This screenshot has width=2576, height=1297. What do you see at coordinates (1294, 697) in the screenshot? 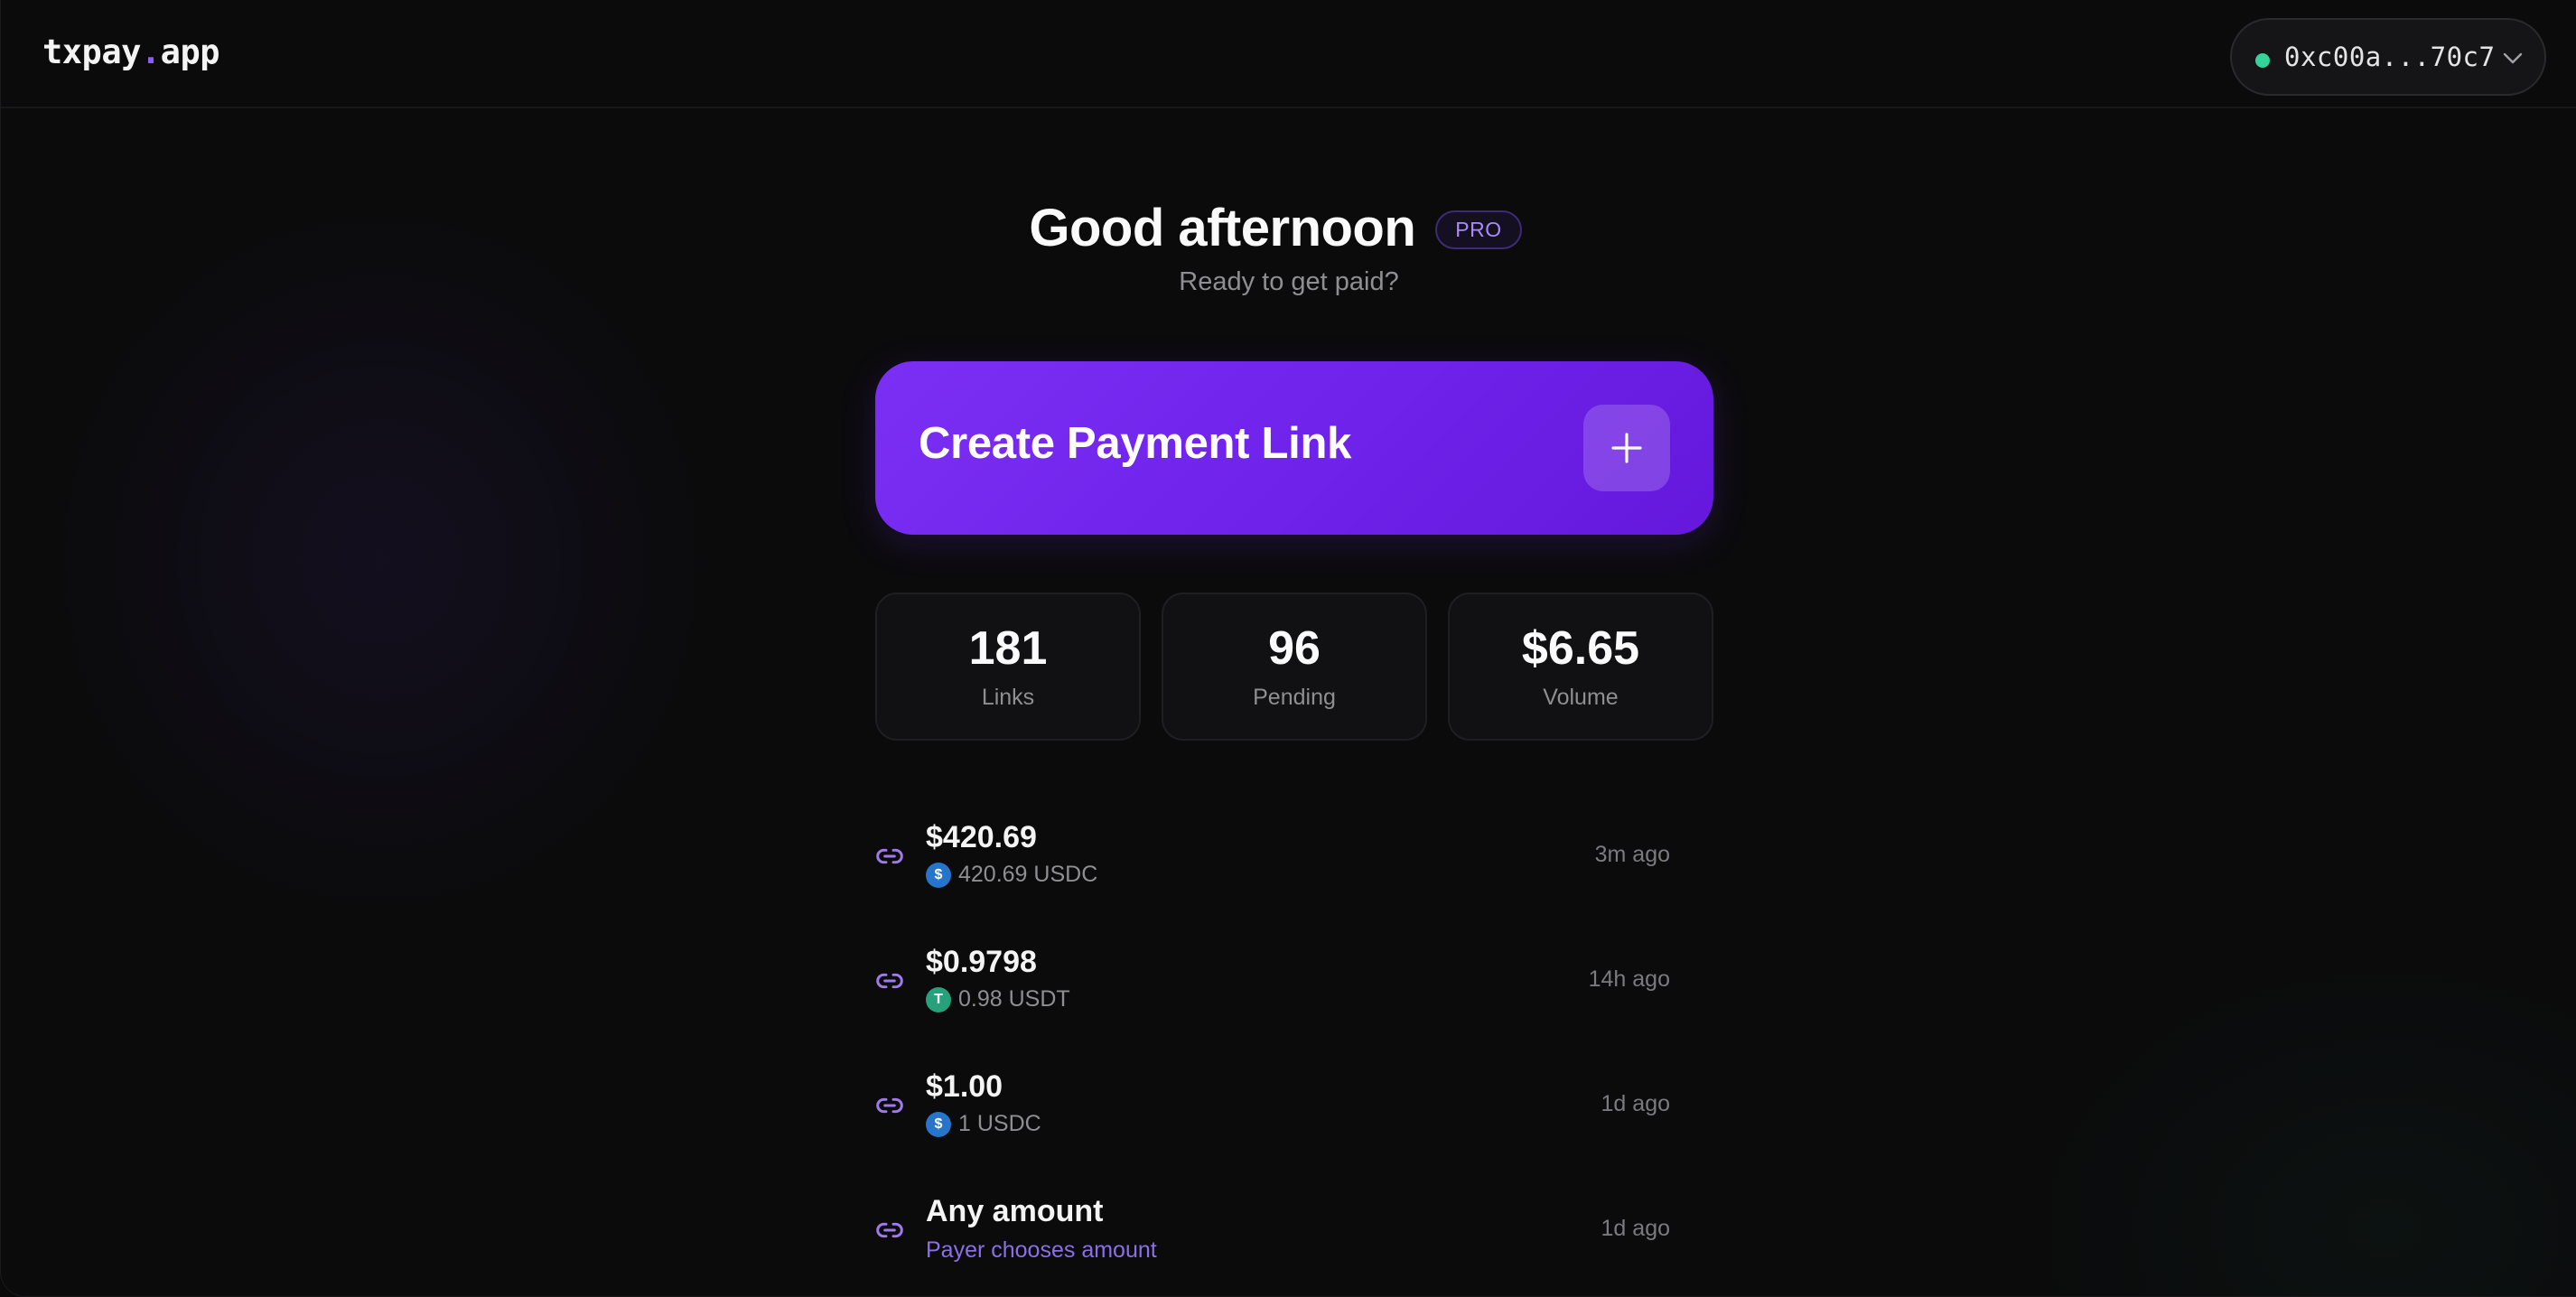
I see `stat-label: Pending` at bounding box center [1294, 697].